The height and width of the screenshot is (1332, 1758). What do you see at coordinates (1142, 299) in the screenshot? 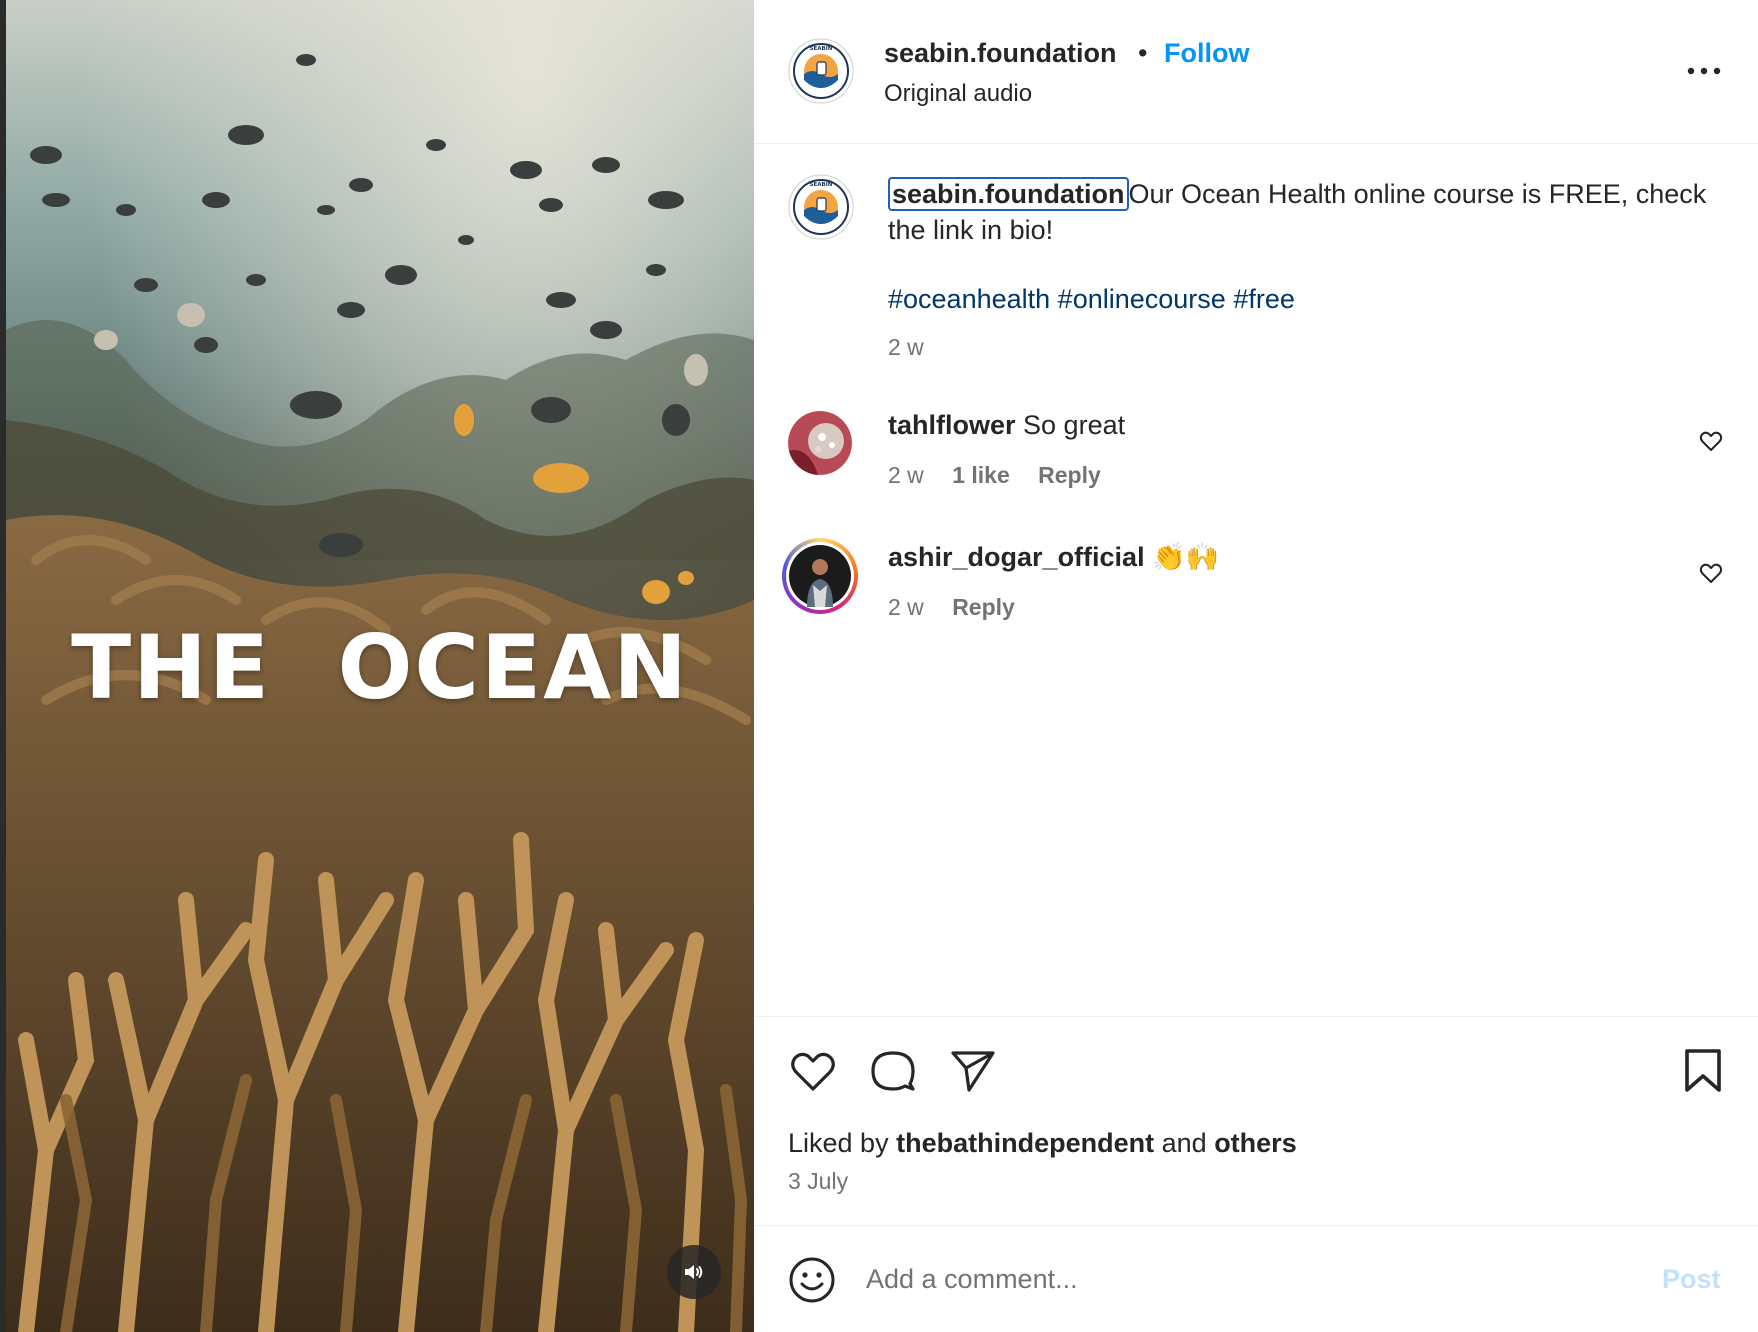
I see `hashtag-link: #onlinecourse` at bounding box center [1142, 299].